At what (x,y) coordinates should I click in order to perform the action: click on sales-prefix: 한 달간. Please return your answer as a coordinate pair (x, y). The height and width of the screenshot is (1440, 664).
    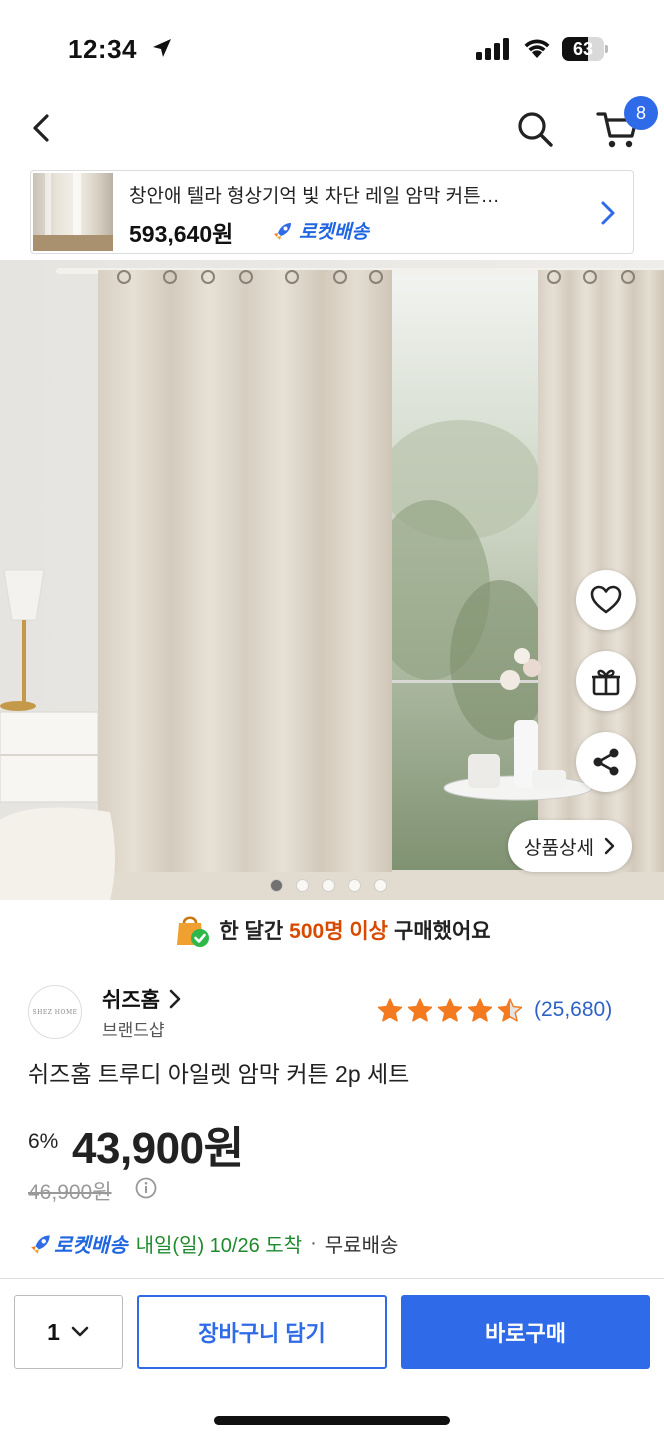
    Looking at the image, I should click on (251, 931).